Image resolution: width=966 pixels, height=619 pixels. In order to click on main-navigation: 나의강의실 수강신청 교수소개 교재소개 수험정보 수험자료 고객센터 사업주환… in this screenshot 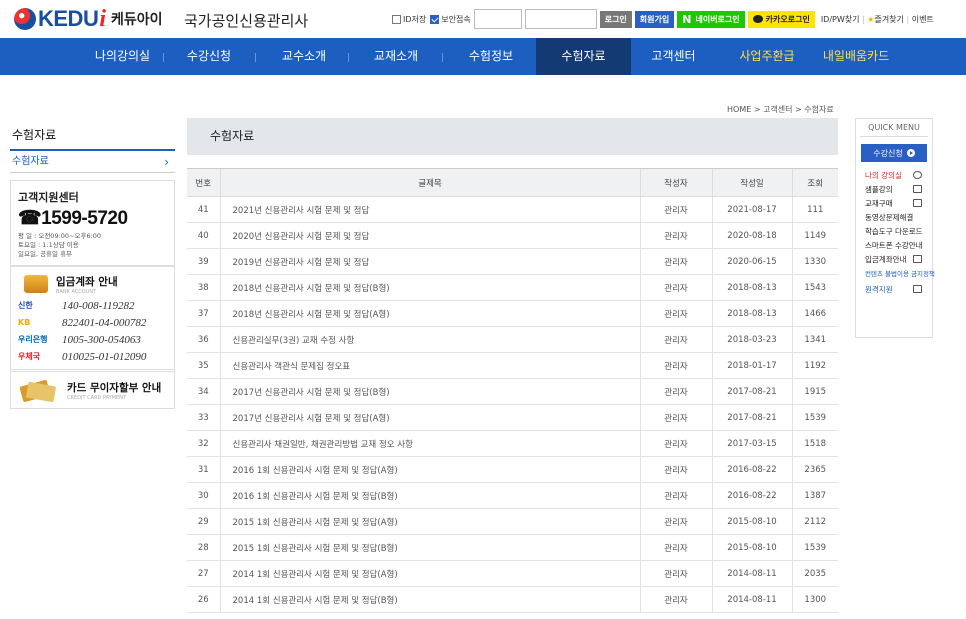, I will do `click(483, 56)`.